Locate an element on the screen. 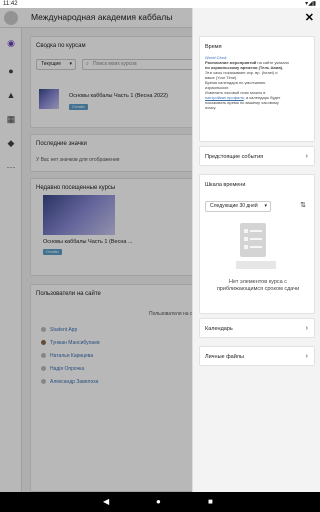  recents-icon: ■ is located at coordinates (210, 502).